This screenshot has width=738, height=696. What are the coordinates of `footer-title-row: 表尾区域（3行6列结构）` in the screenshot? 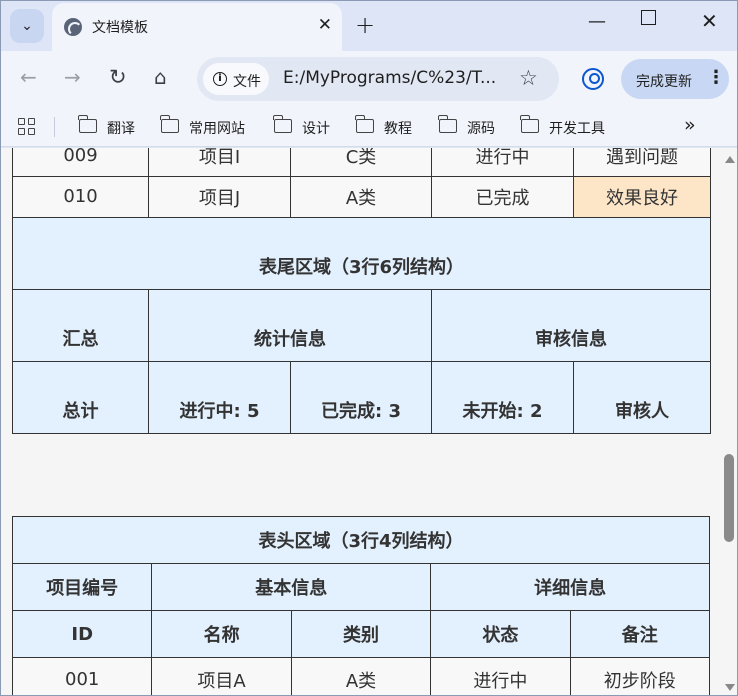 It's located at (361, 253).